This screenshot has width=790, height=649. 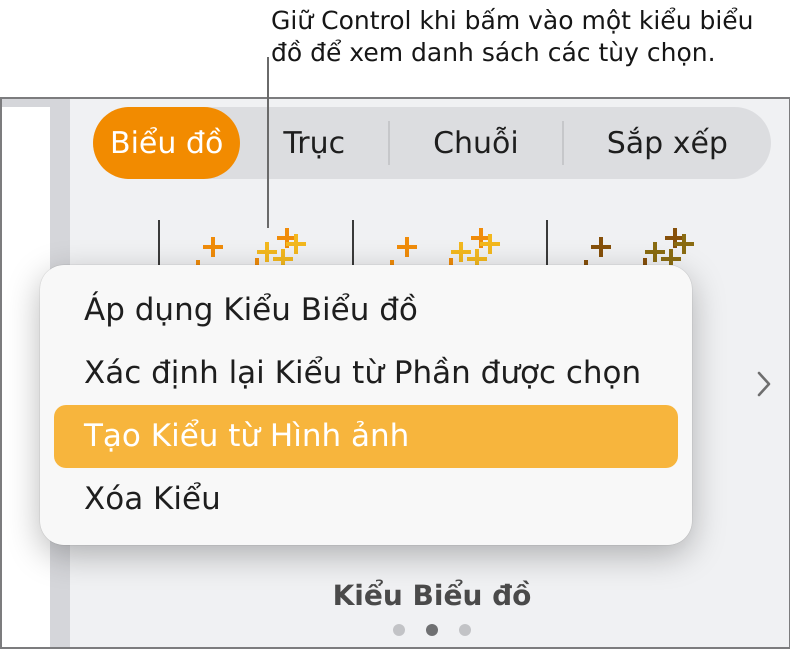 I want to click on menu-item: Áp dụng Kiểu Biểu đồ, so click(x=366, y=310).